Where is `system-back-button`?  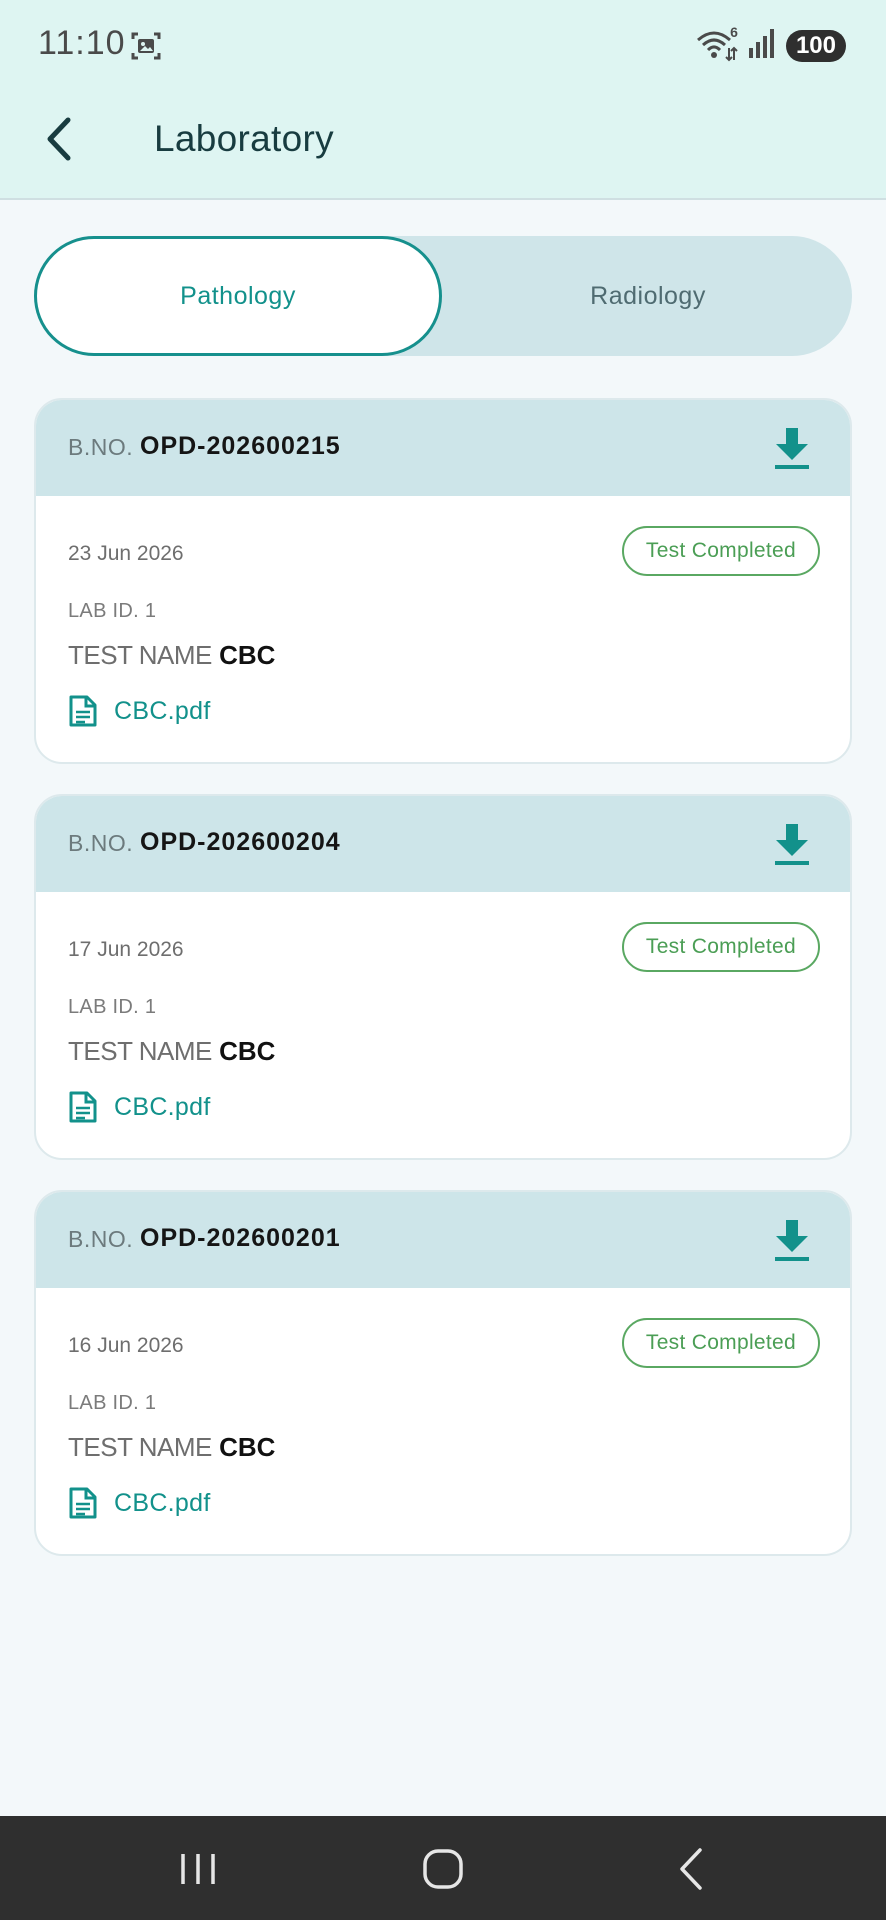
system-back-button is located at coordinates (693, 1869).